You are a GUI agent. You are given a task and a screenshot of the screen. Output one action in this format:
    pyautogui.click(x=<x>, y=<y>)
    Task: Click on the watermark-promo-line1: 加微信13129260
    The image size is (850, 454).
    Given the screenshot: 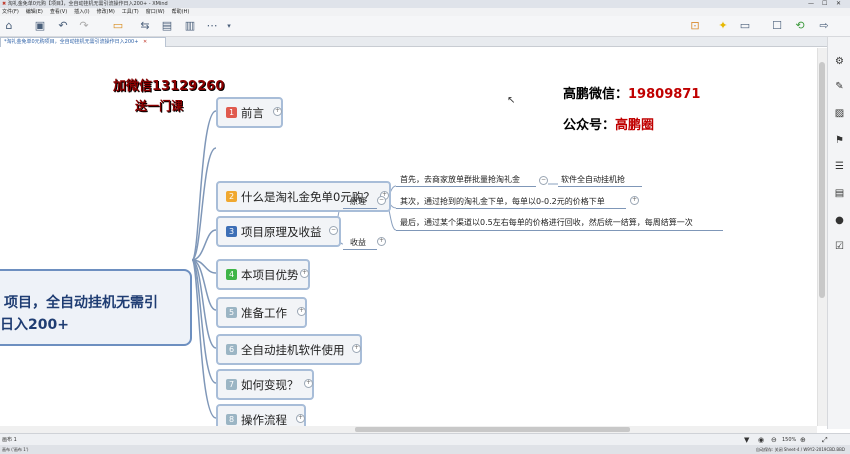 What is the action you would take?
    pyautogui.click(x=169, y=86)
    